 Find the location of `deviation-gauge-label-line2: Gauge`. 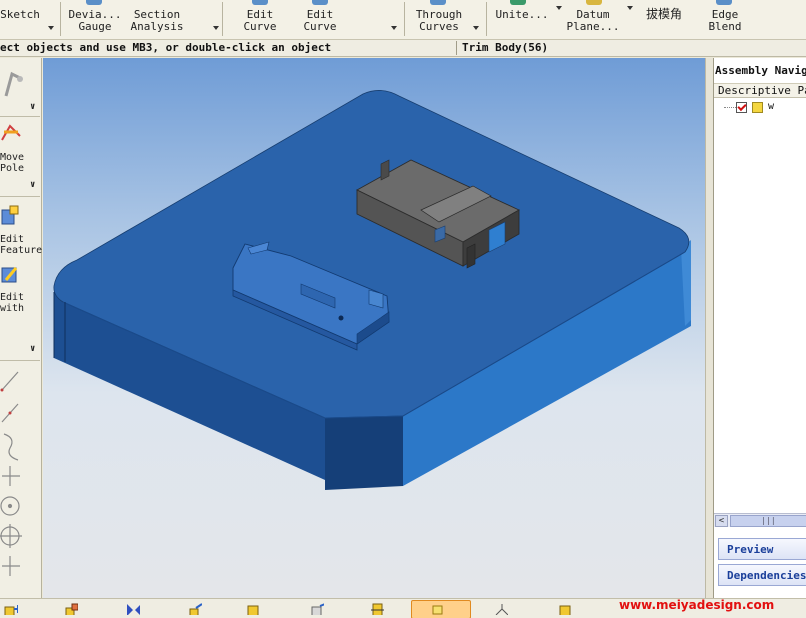

deviation-gauge-label-line2: Gauge is located at coordinates (95, 26).